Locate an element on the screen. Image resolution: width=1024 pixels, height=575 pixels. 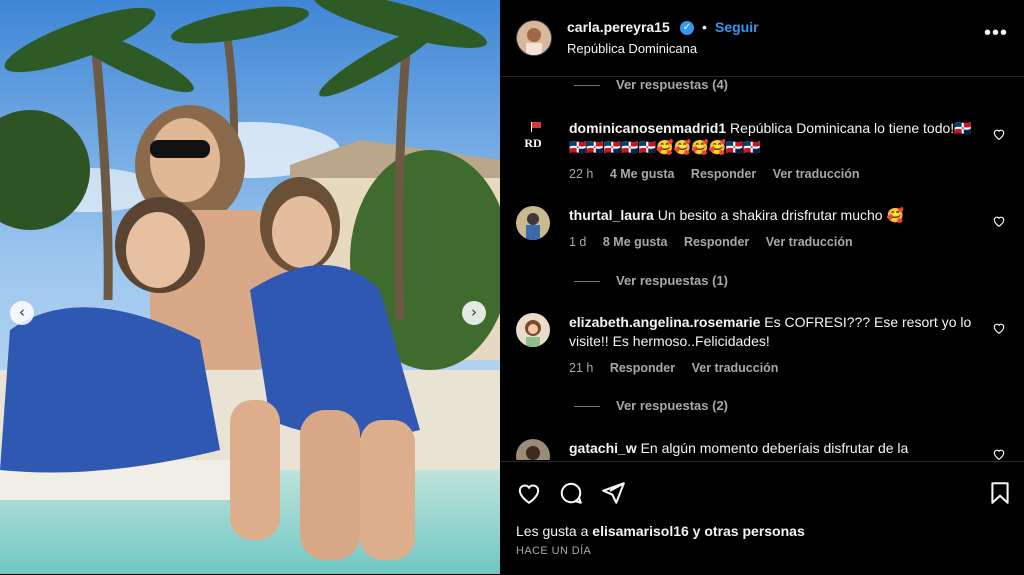
comment-text: Un besito a shakira drisfrutar mucho 🥰 is located at coordinates (780, 215).